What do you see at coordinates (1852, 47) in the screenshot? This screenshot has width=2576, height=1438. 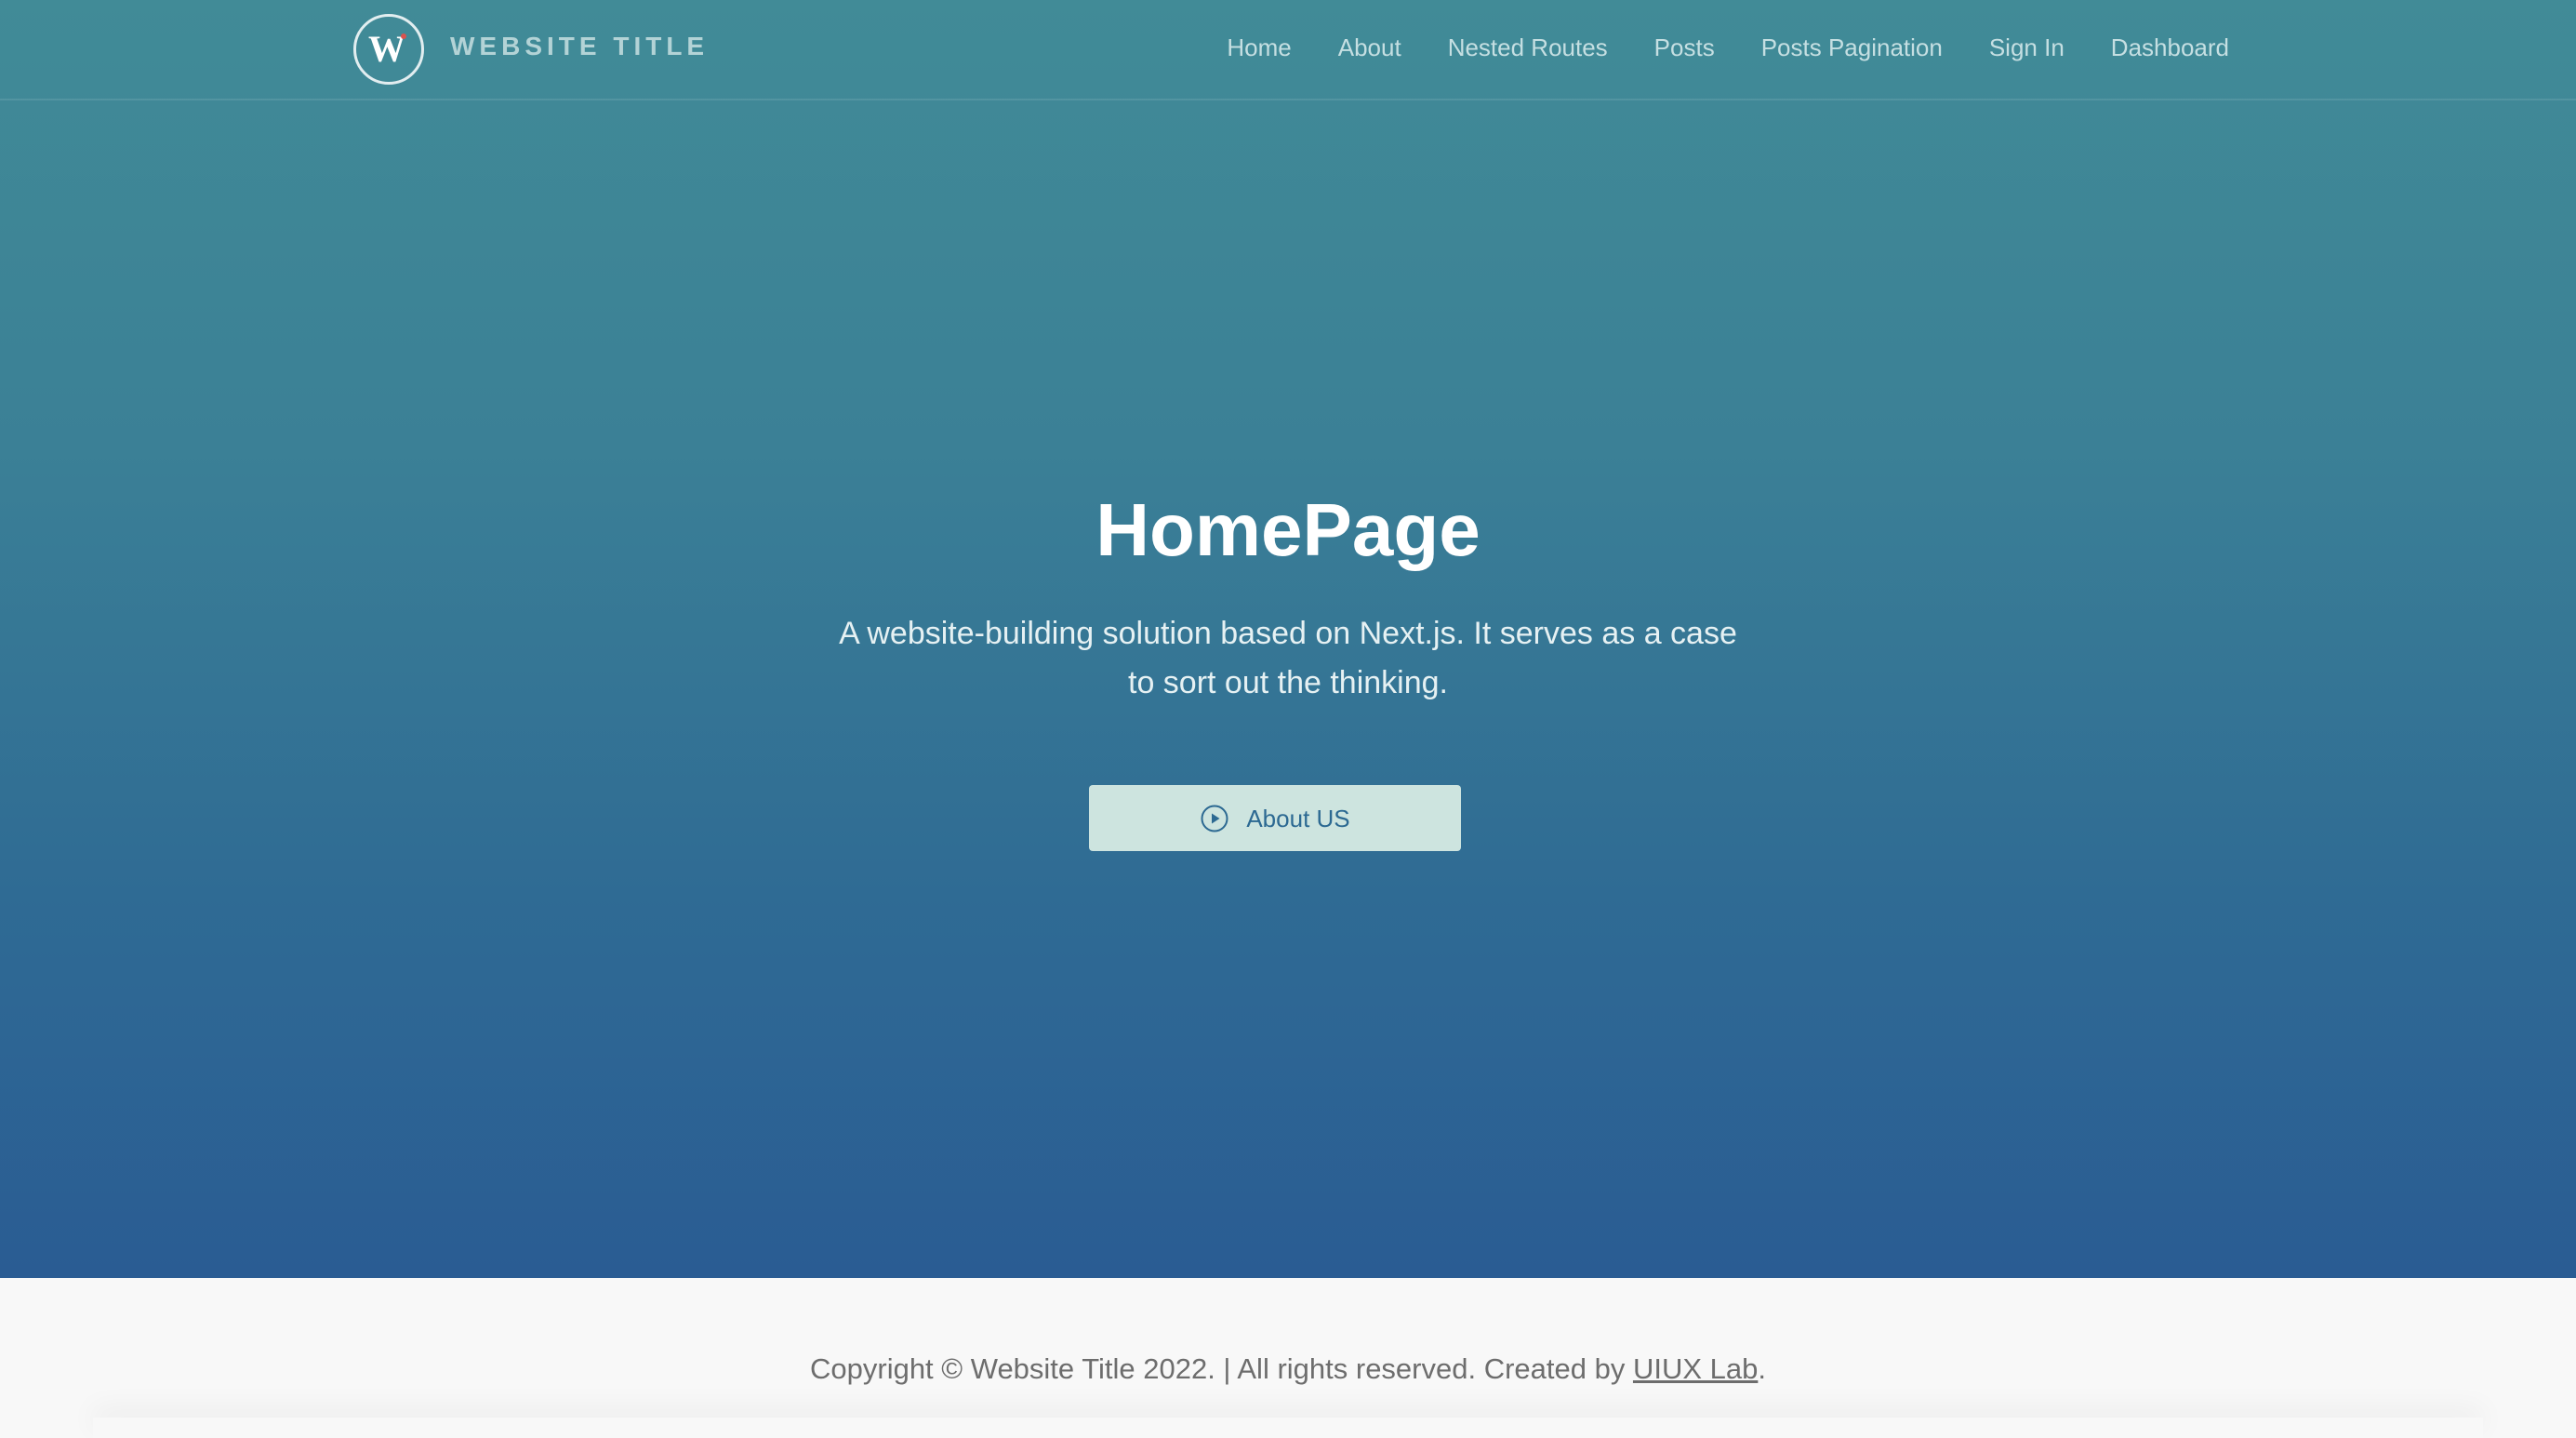 I see `nav-item-posts-pagination: Posts Pagination` at bounding box center [1852, 47].